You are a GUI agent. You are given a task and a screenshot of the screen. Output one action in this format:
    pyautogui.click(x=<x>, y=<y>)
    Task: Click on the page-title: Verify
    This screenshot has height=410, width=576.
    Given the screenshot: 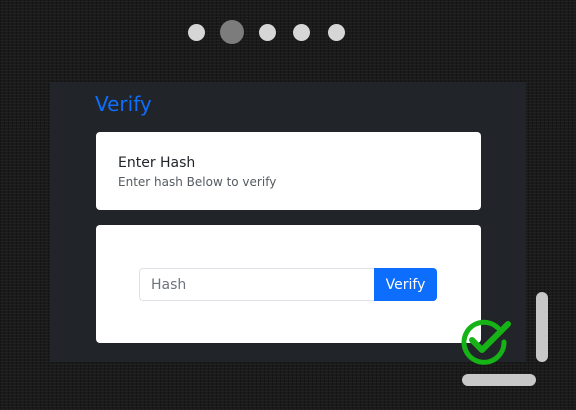 What is the action you would take?
    pyautogui.click(x=123, y=104)
    